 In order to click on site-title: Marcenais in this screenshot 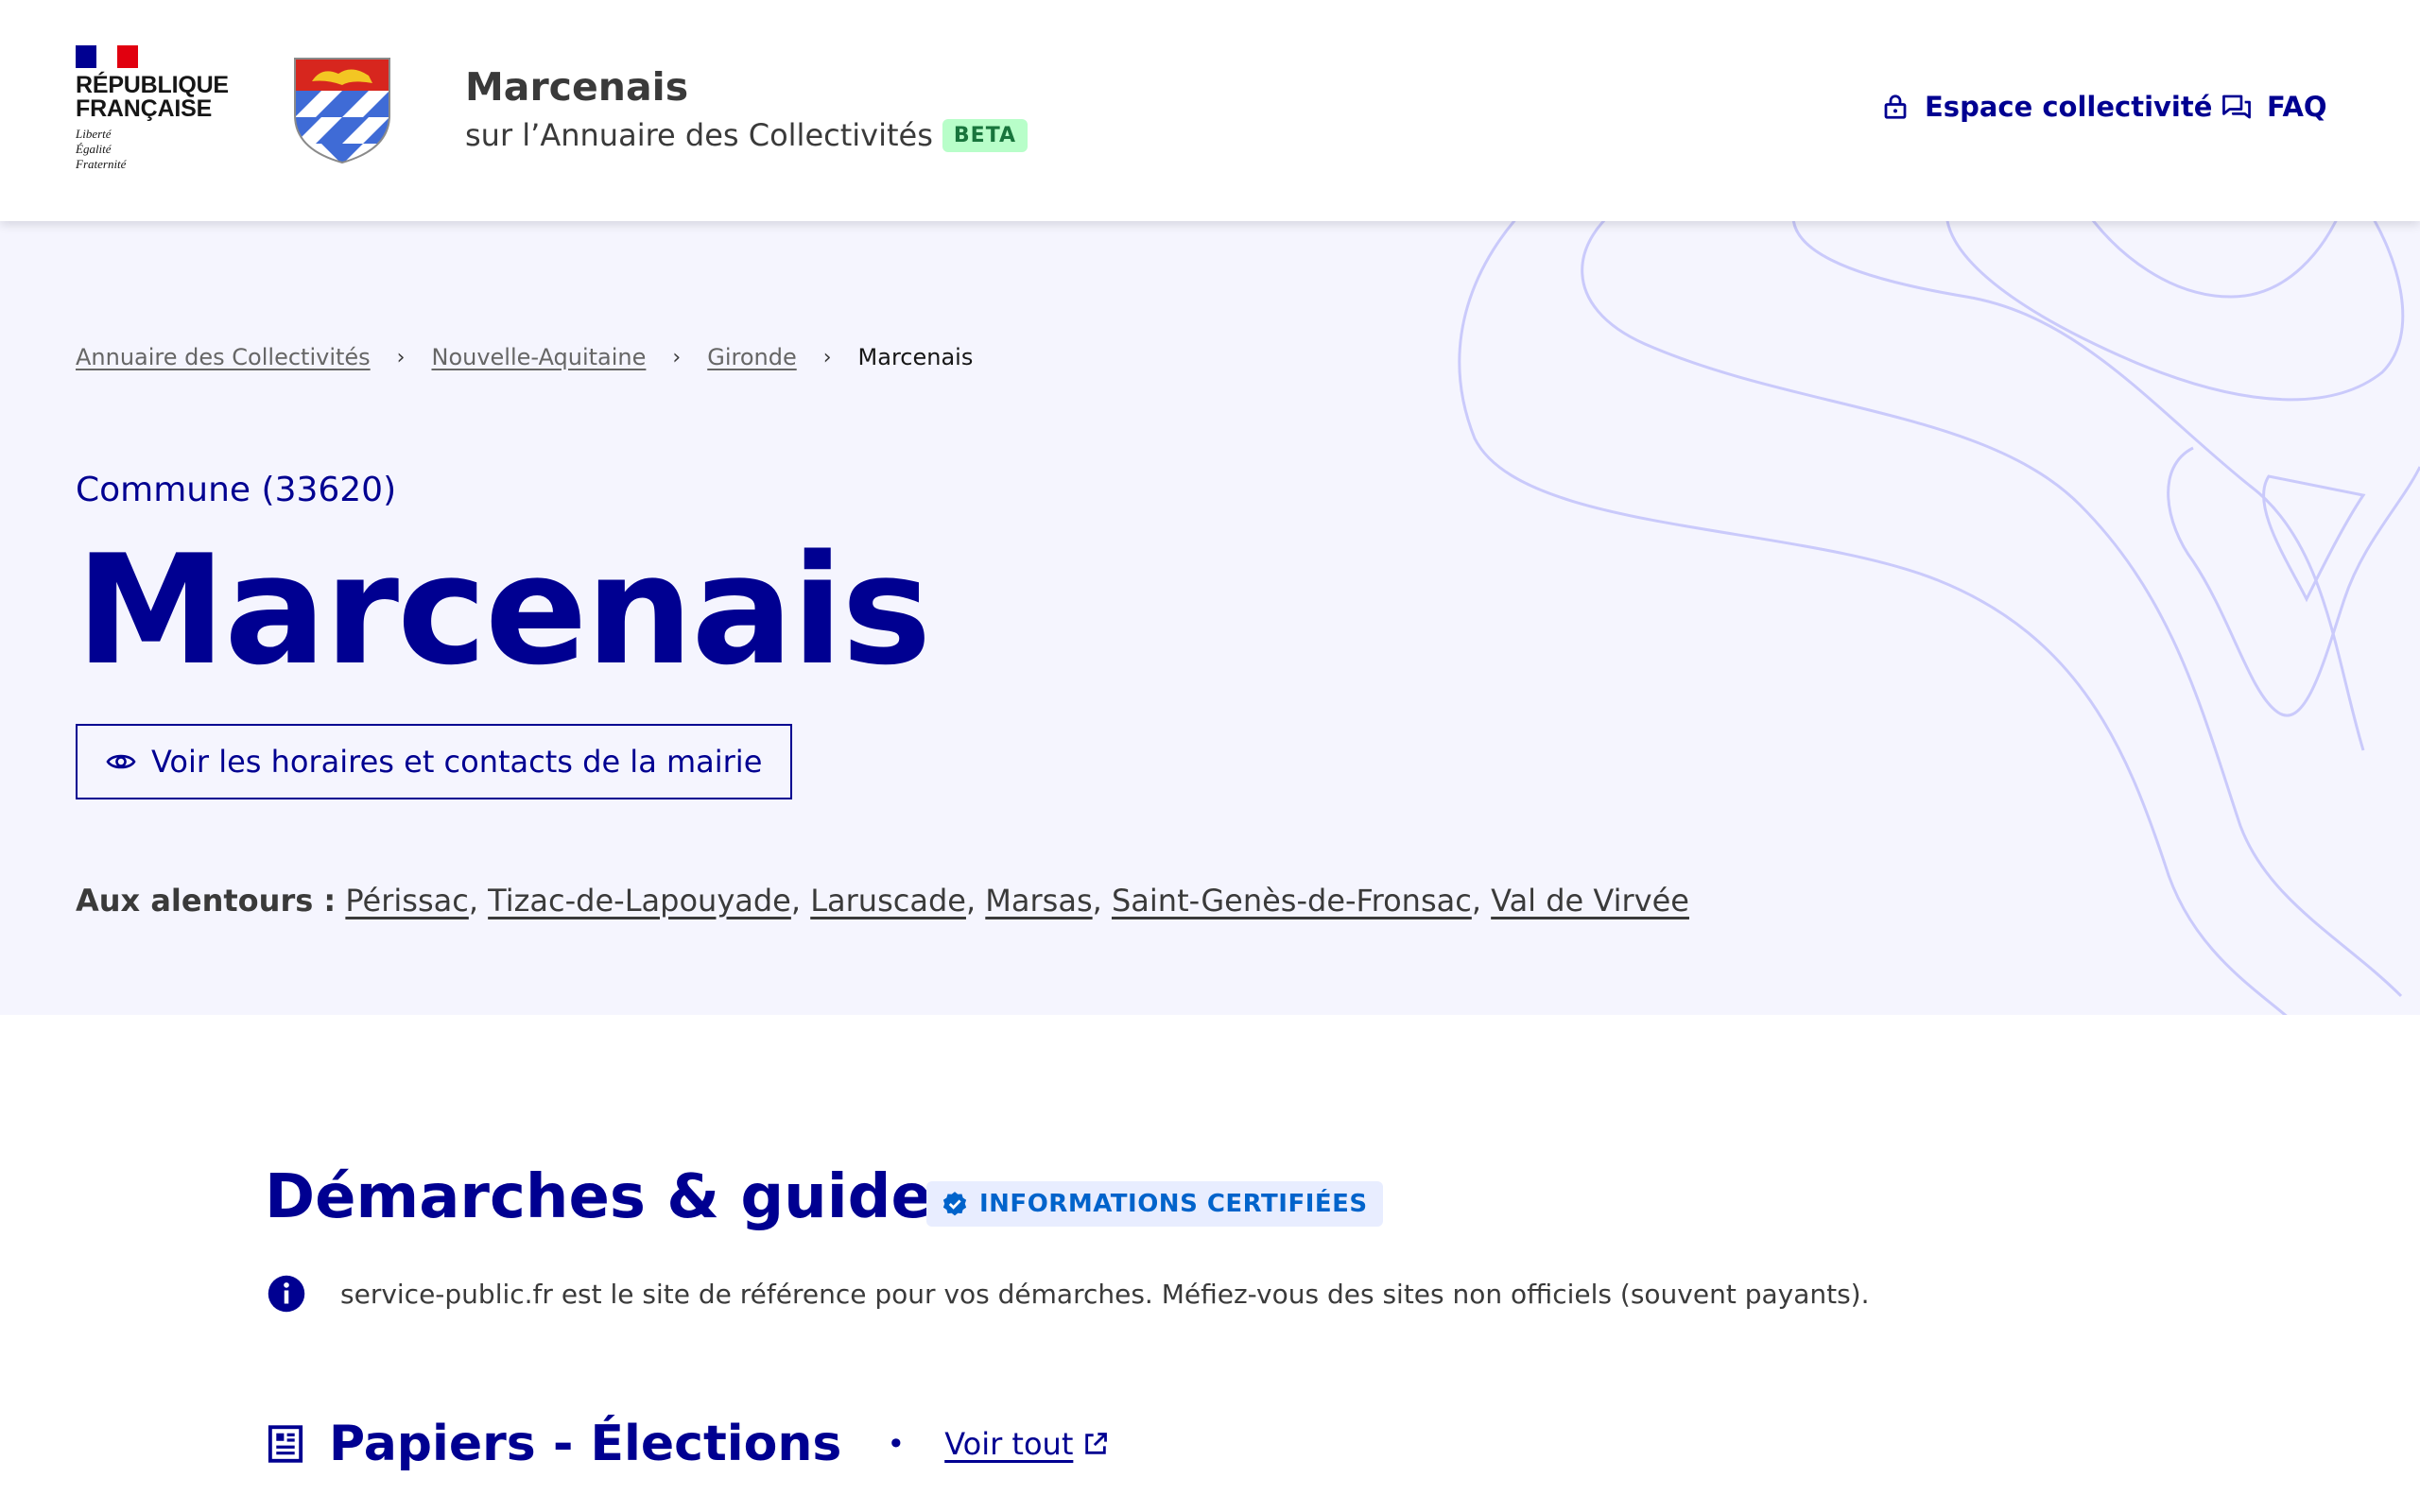, I will do `click(576, 87)`.